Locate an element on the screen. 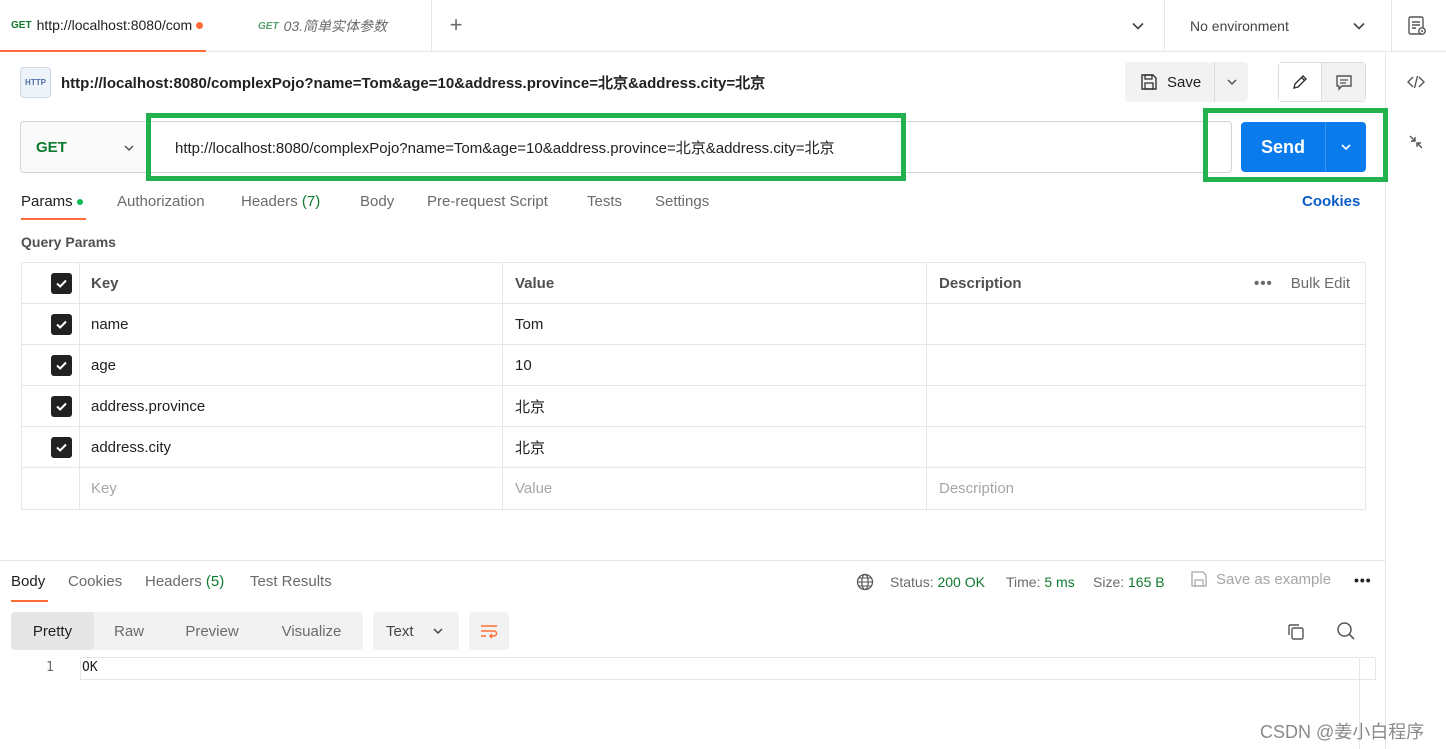 This screenshot has height=749, width=1446. new-param-row: Key Value Description is located at coordinates (693, 488).